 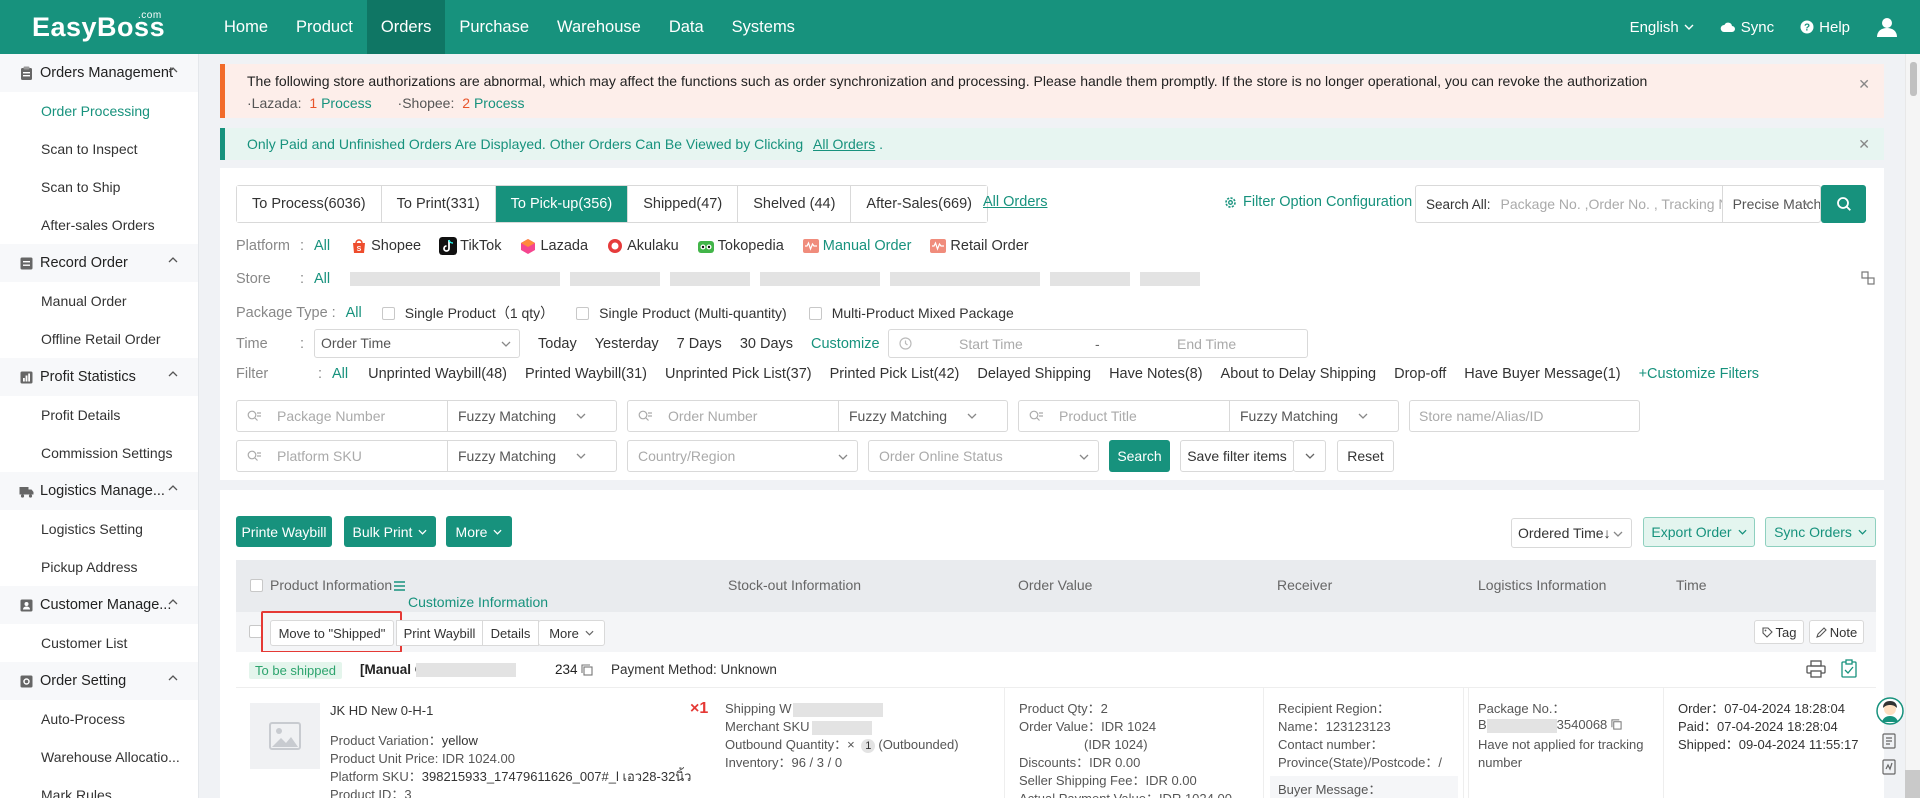 What do you see at coordinates (1542, 374) in the screenshot?
I see `filter-buyer-message: Have Buyer Message(1)` at bounding box center [1542, 374].